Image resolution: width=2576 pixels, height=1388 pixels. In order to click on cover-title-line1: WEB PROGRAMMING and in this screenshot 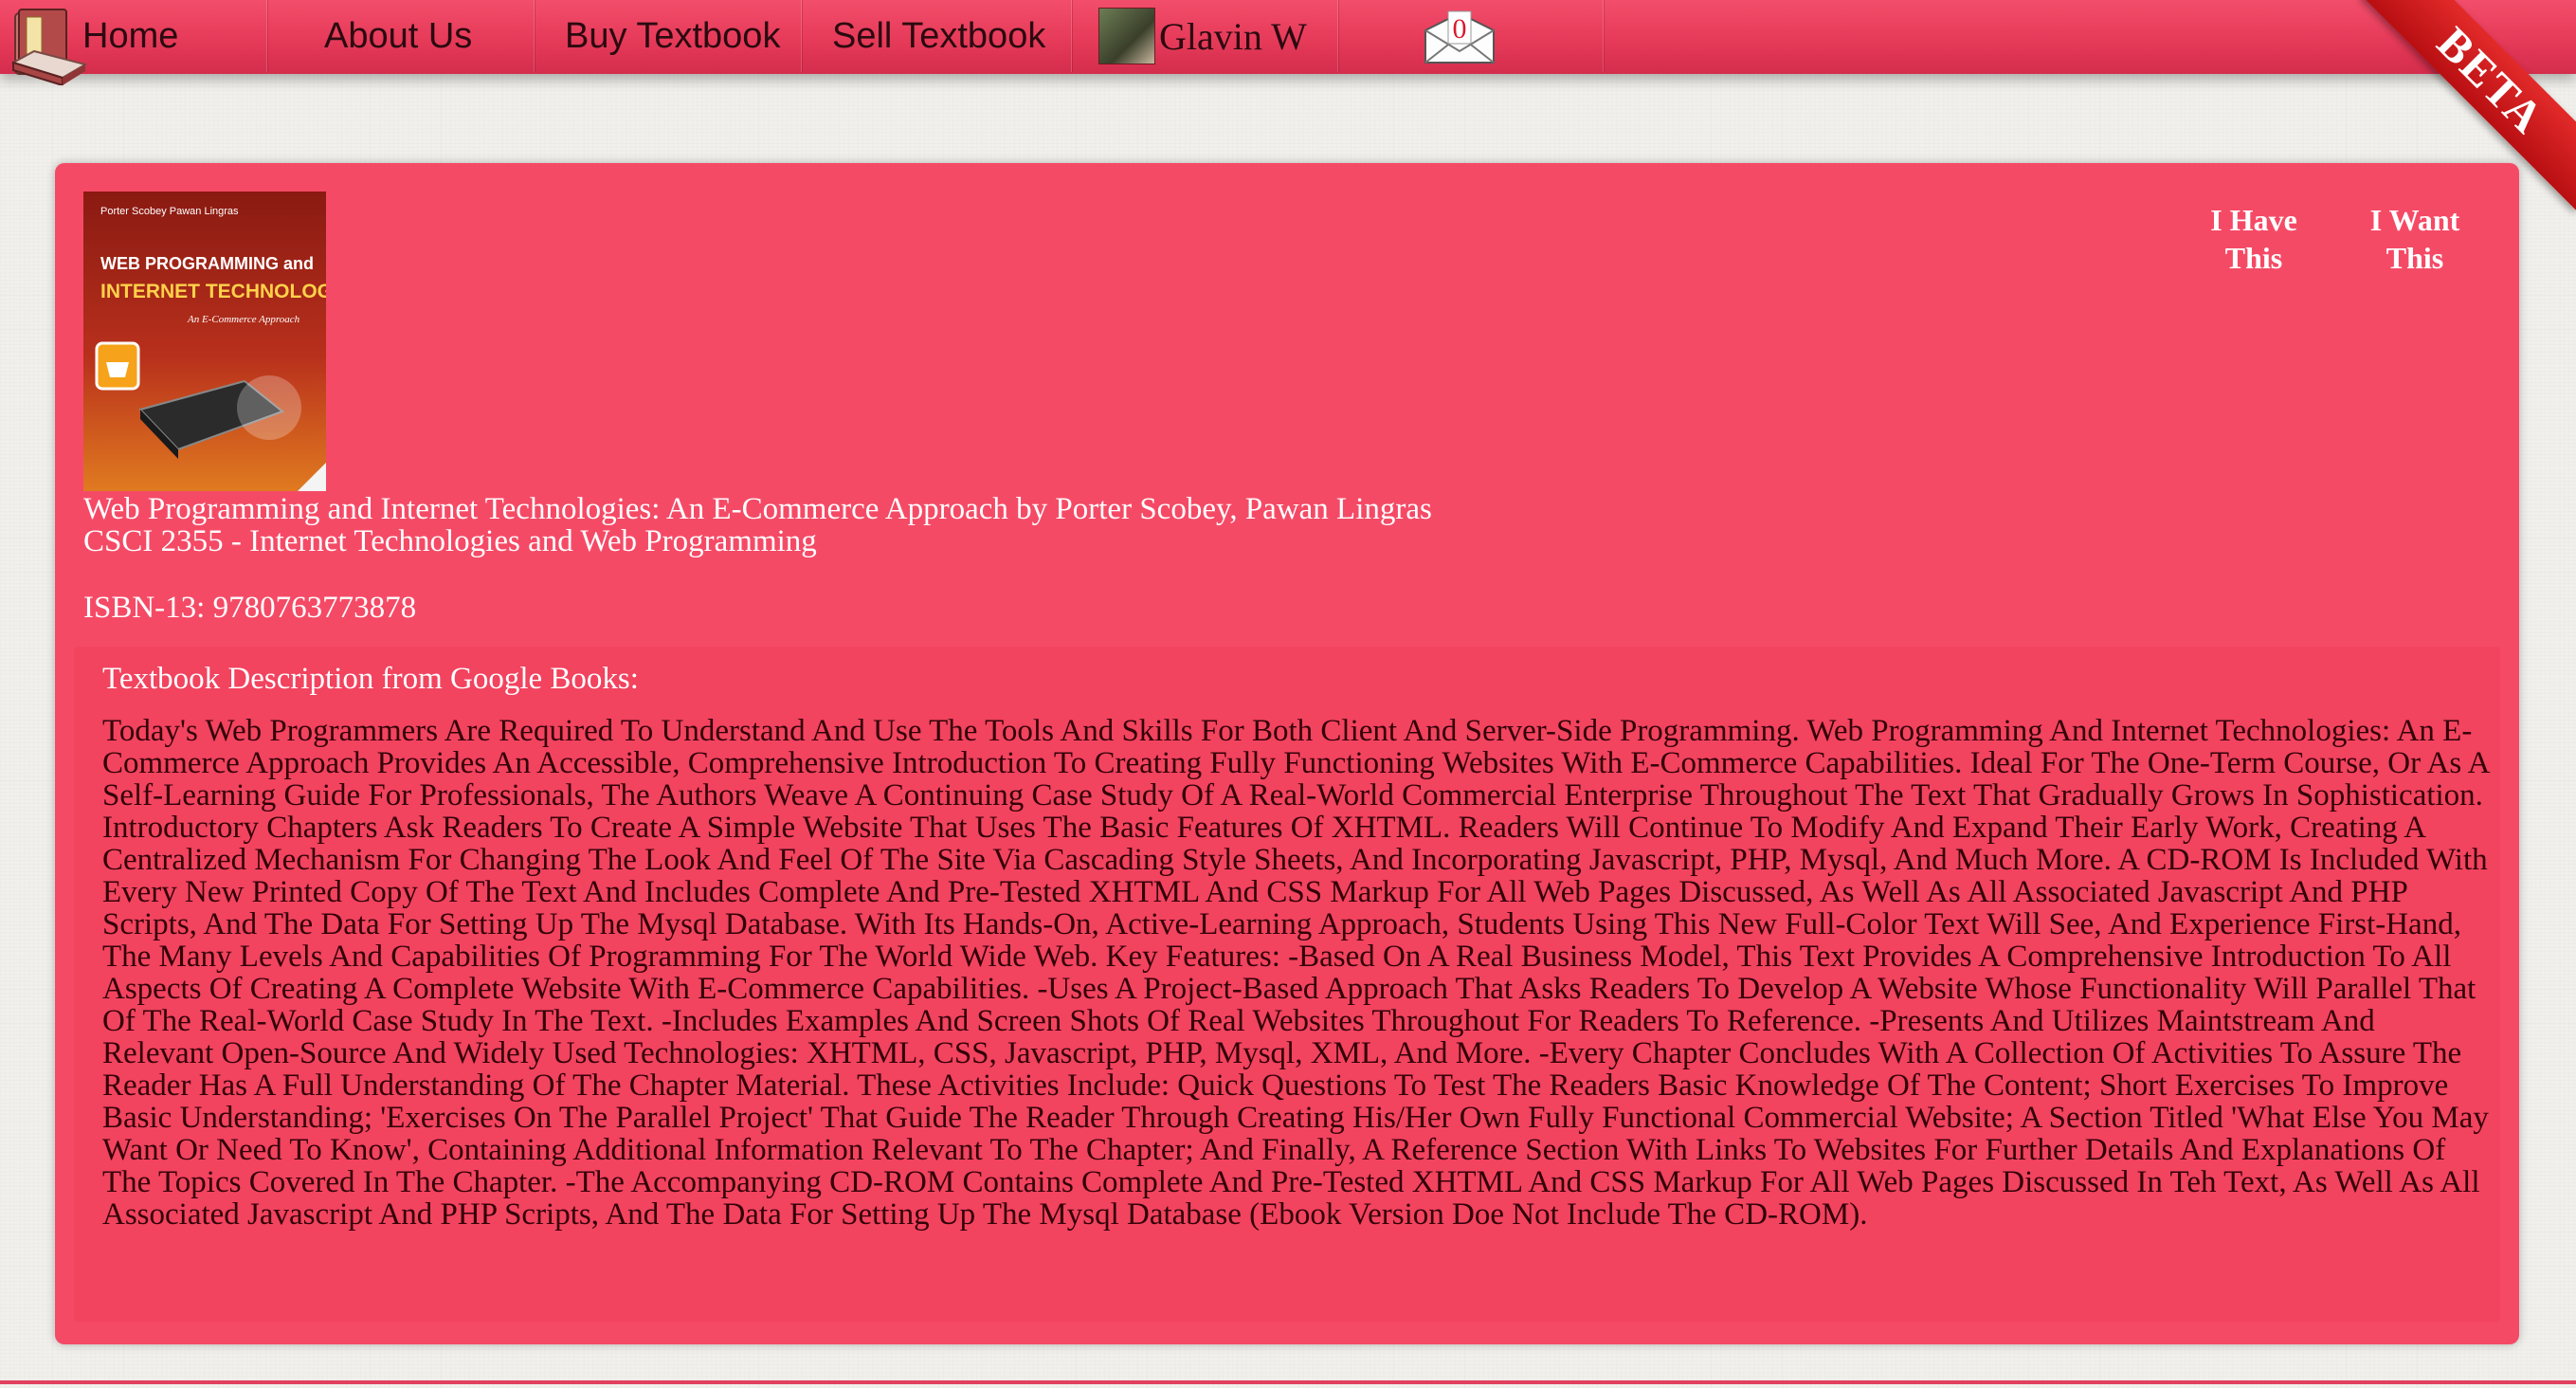, I will do `click(207, 264)`.